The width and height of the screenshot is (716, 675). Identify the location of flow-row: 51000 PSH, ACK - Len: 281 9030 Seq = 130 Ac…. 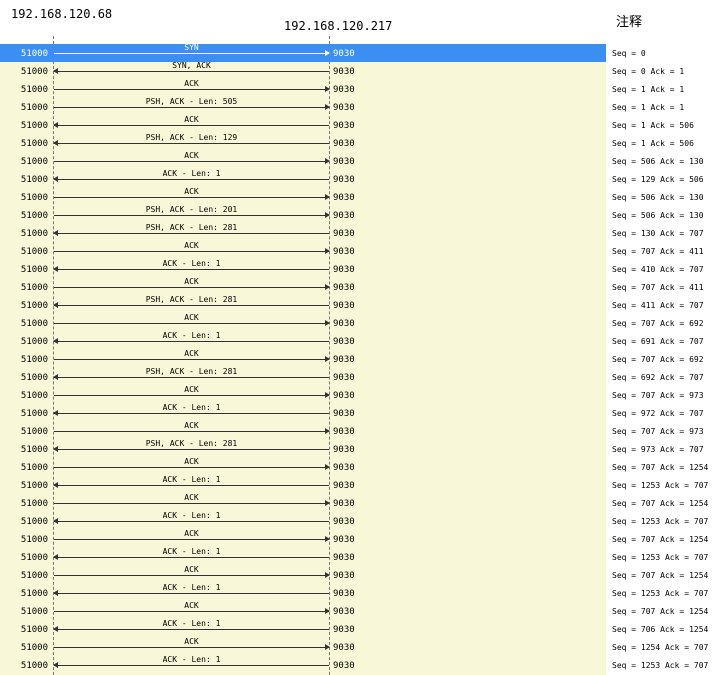
(358, 232).